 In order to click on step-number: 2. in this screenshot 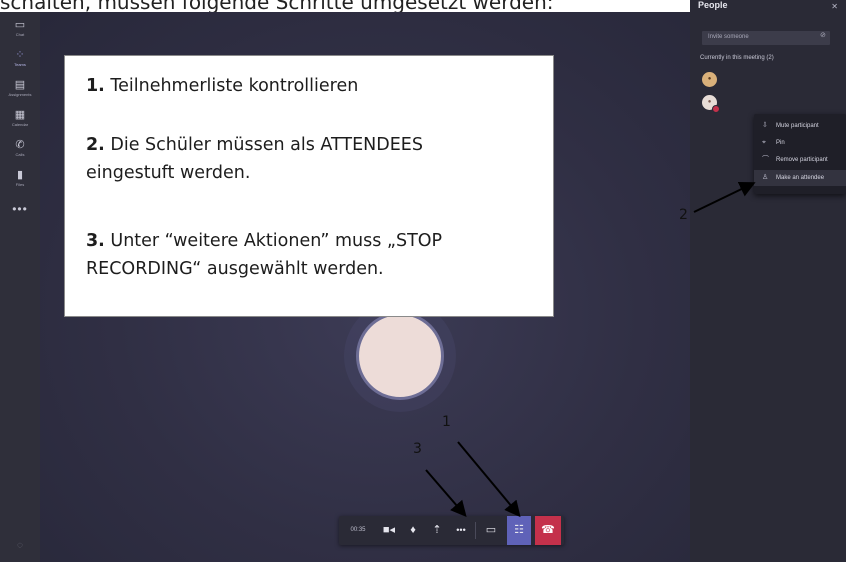, I will do `click(95, 145)`.